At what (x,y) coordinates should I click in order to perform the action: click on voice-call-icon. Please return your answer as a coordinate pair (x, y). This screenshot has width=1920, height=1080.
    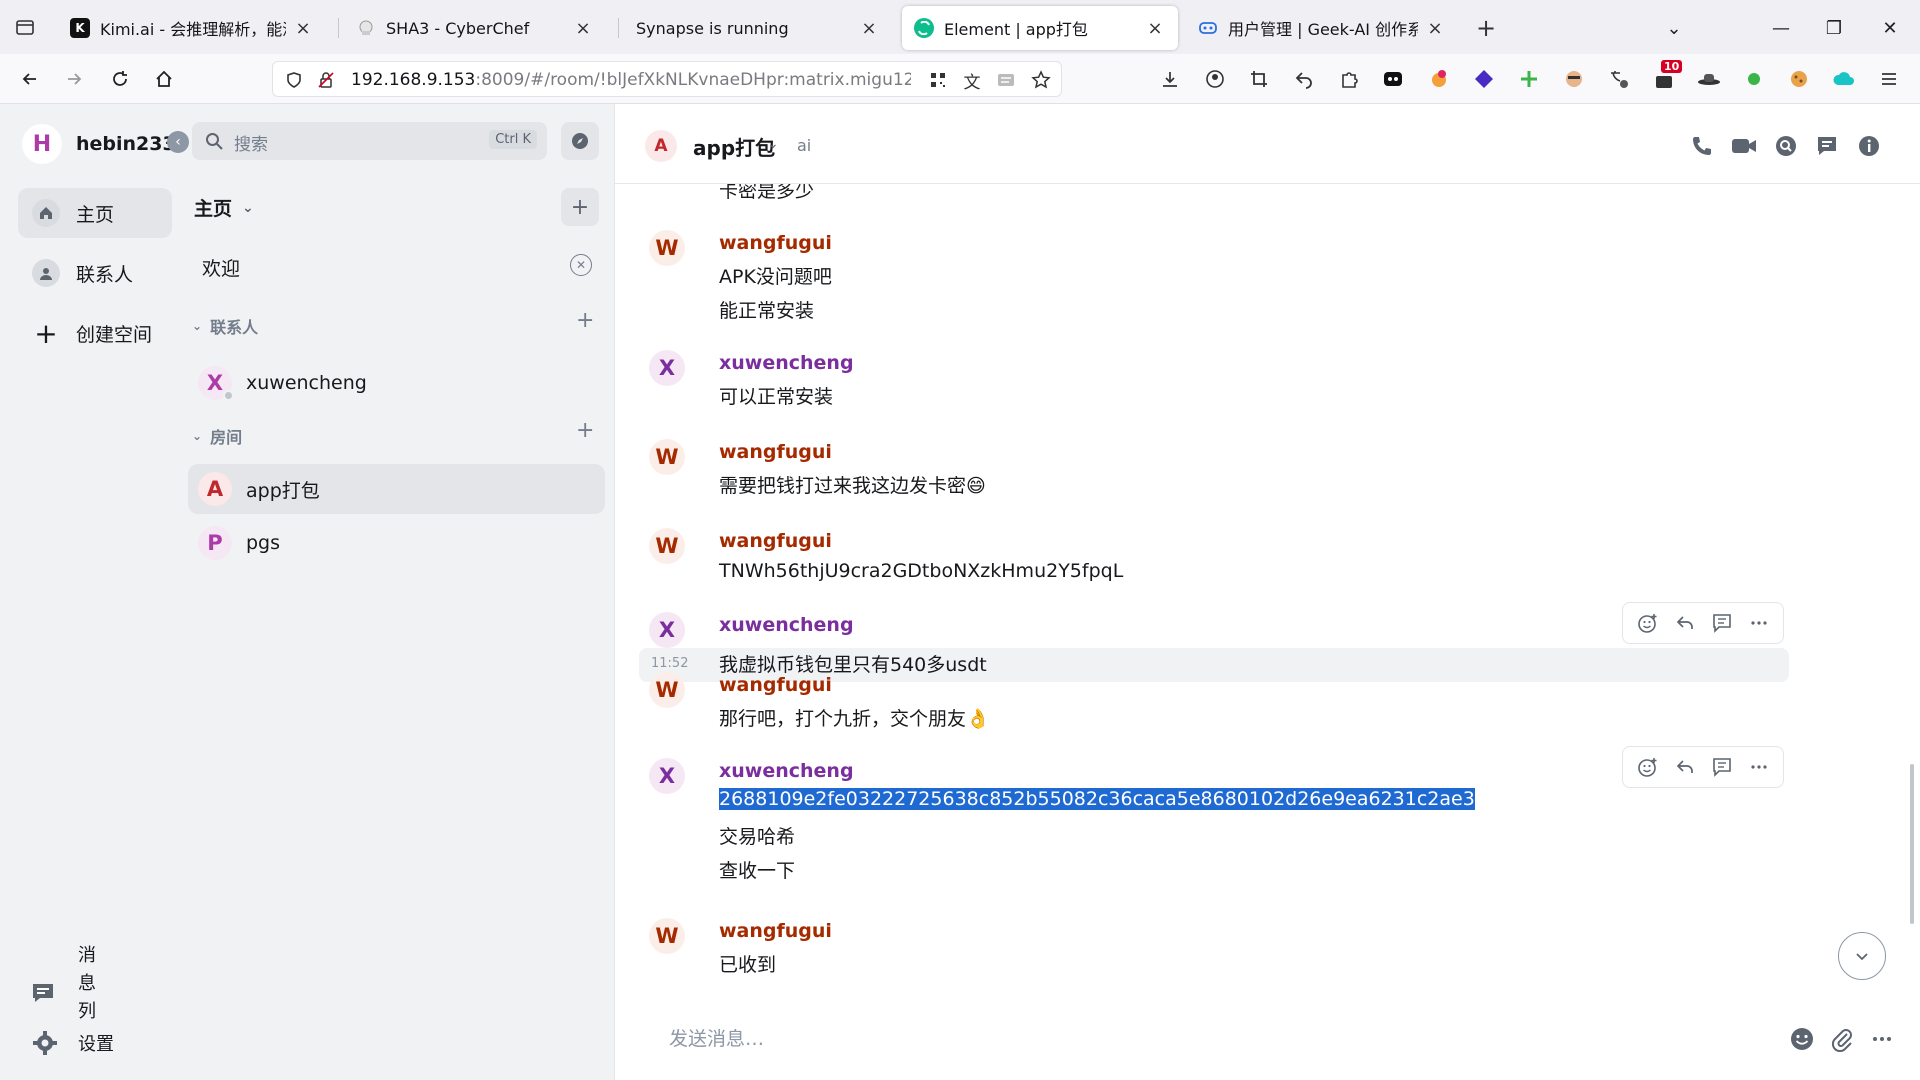
    Looking at the image, I should click on (1702, 146).